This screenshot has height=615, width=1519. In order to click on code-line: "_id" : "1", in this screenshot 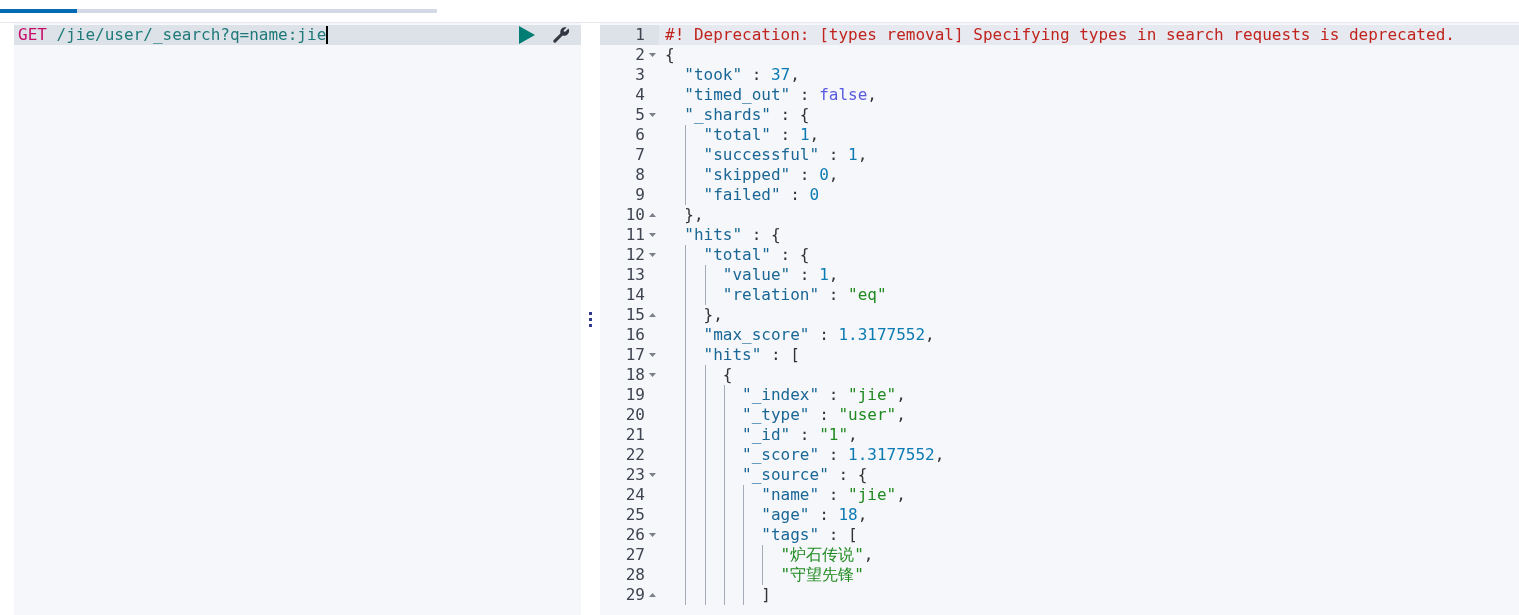, I will do `click(799, 434)`.